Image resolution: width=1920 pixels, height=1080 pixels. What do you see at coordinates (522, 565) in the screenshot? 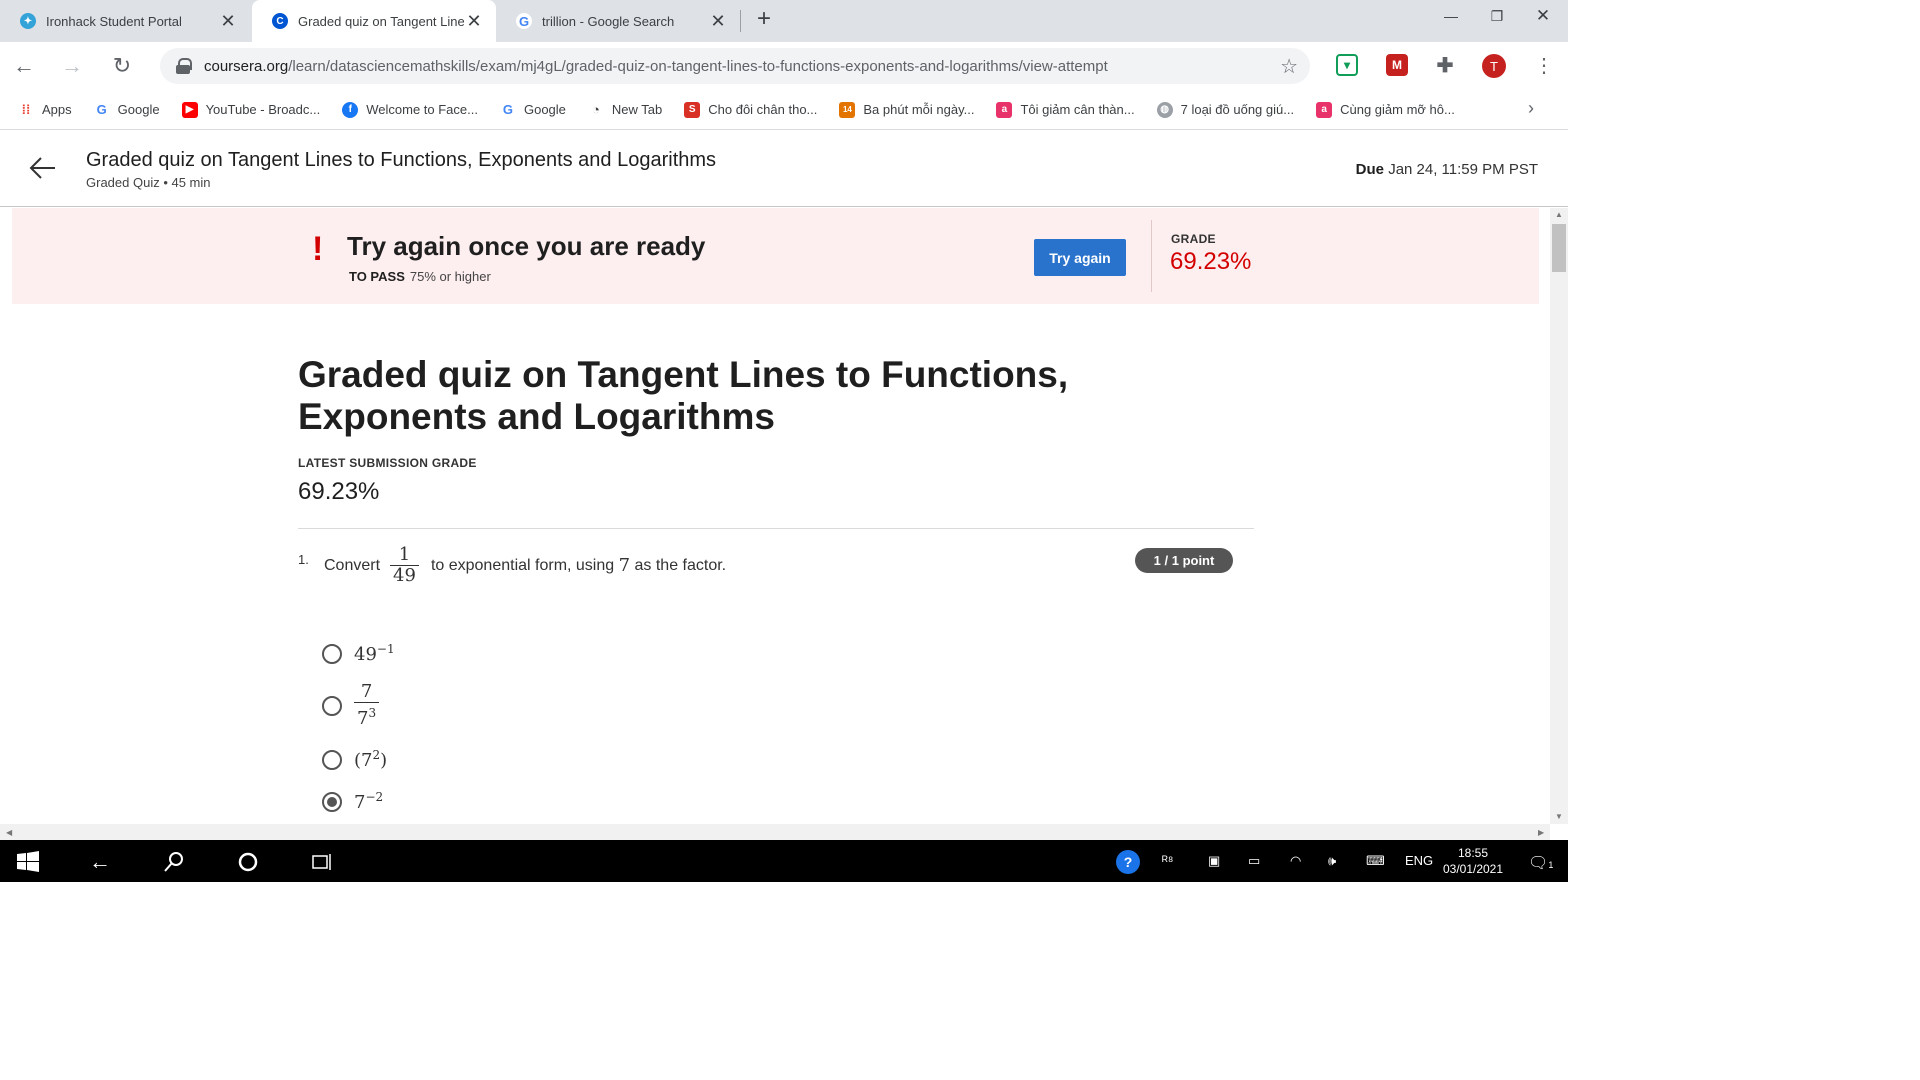
I see `question-middle: to exponential form, using` at bounding box center [522, 565].